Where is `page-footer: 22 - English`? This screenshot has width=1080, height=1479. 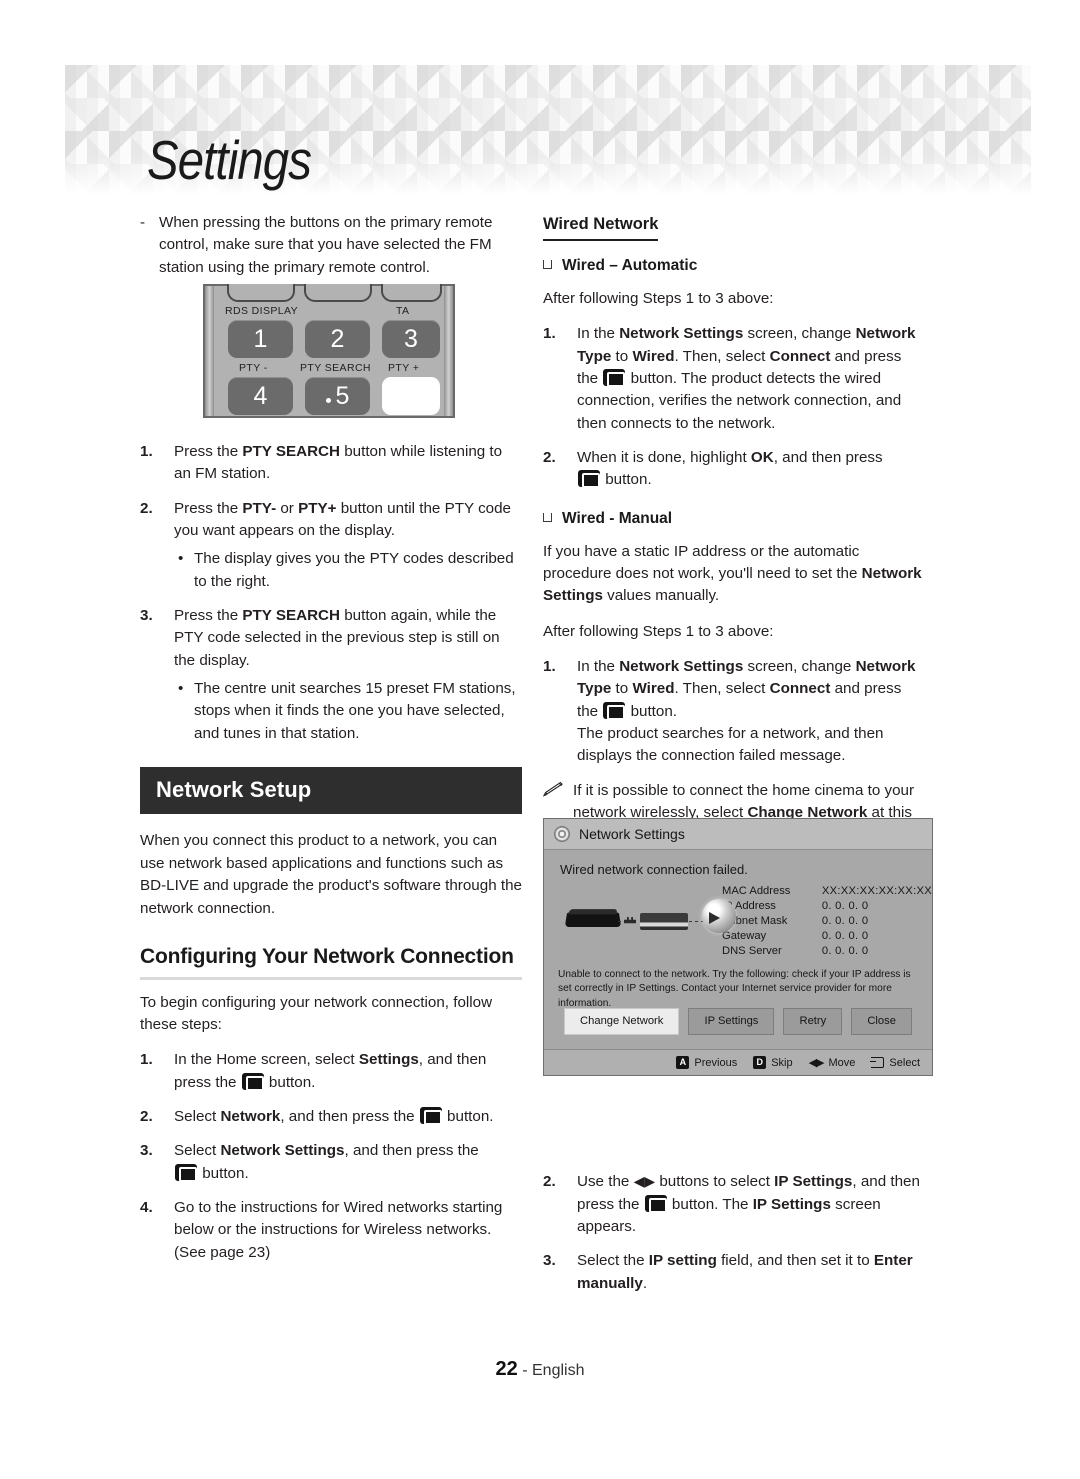
page-footer: 22 - English is located at coordinates (540, 1369).